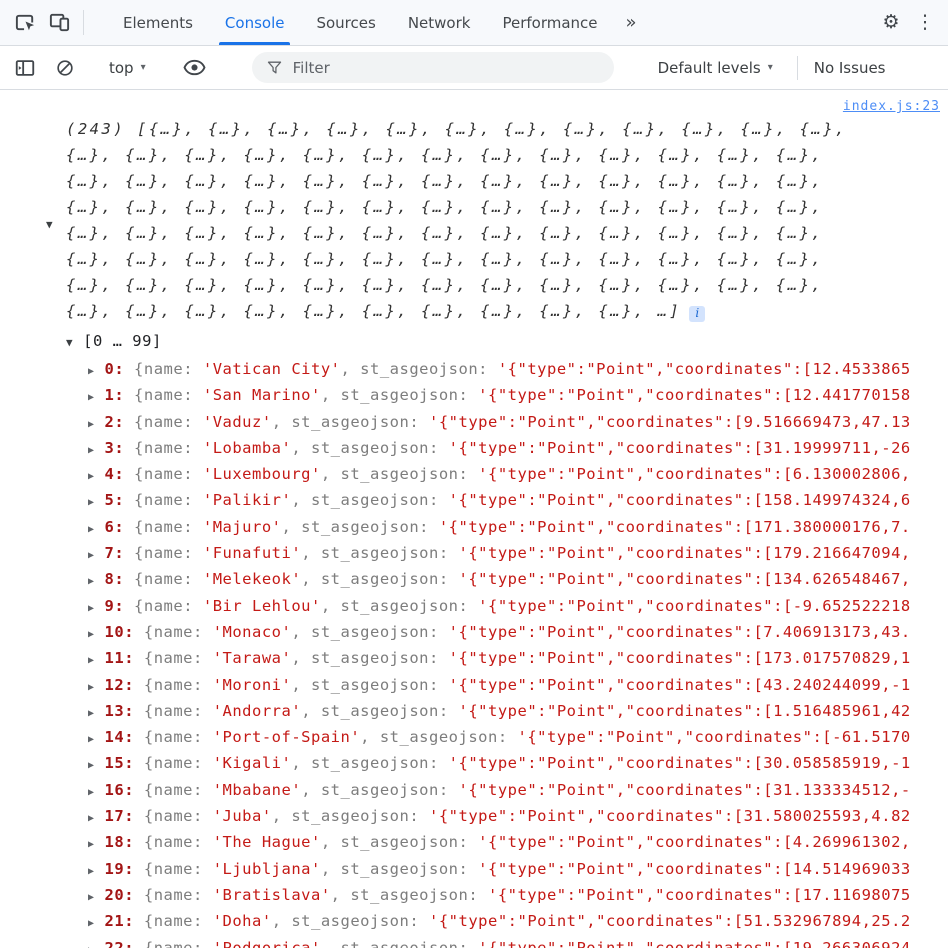 The height and width of the screenshot is (948, 948). I want to click on console-filter, so click(432, 67).